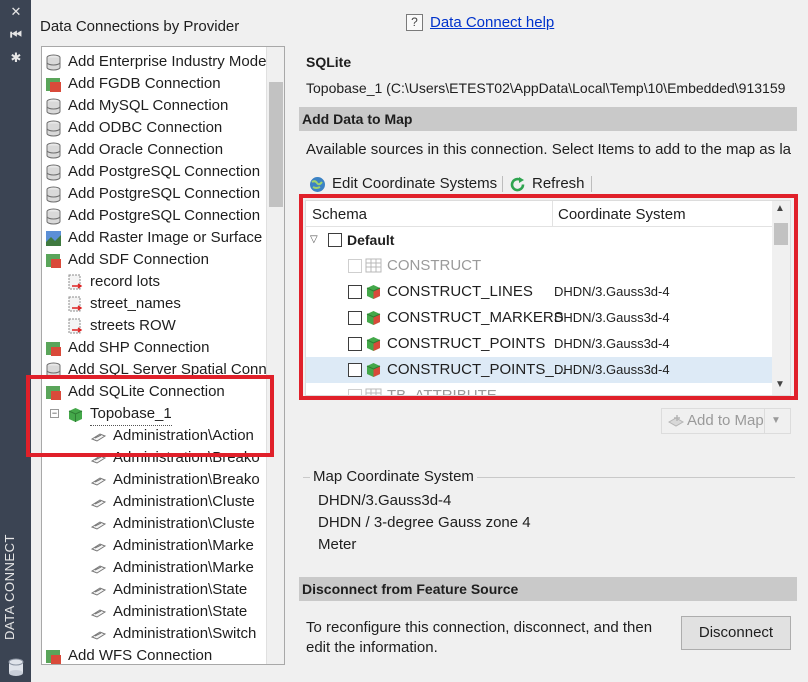 The width and height of the screenshot is (808, 682). What do you see at coordinates (539, 292) in the screenshot?
I see `source-row: CONSTRUCT_LINES DHDN/3.Gauss3d-4` at bounding box center [539, 292].